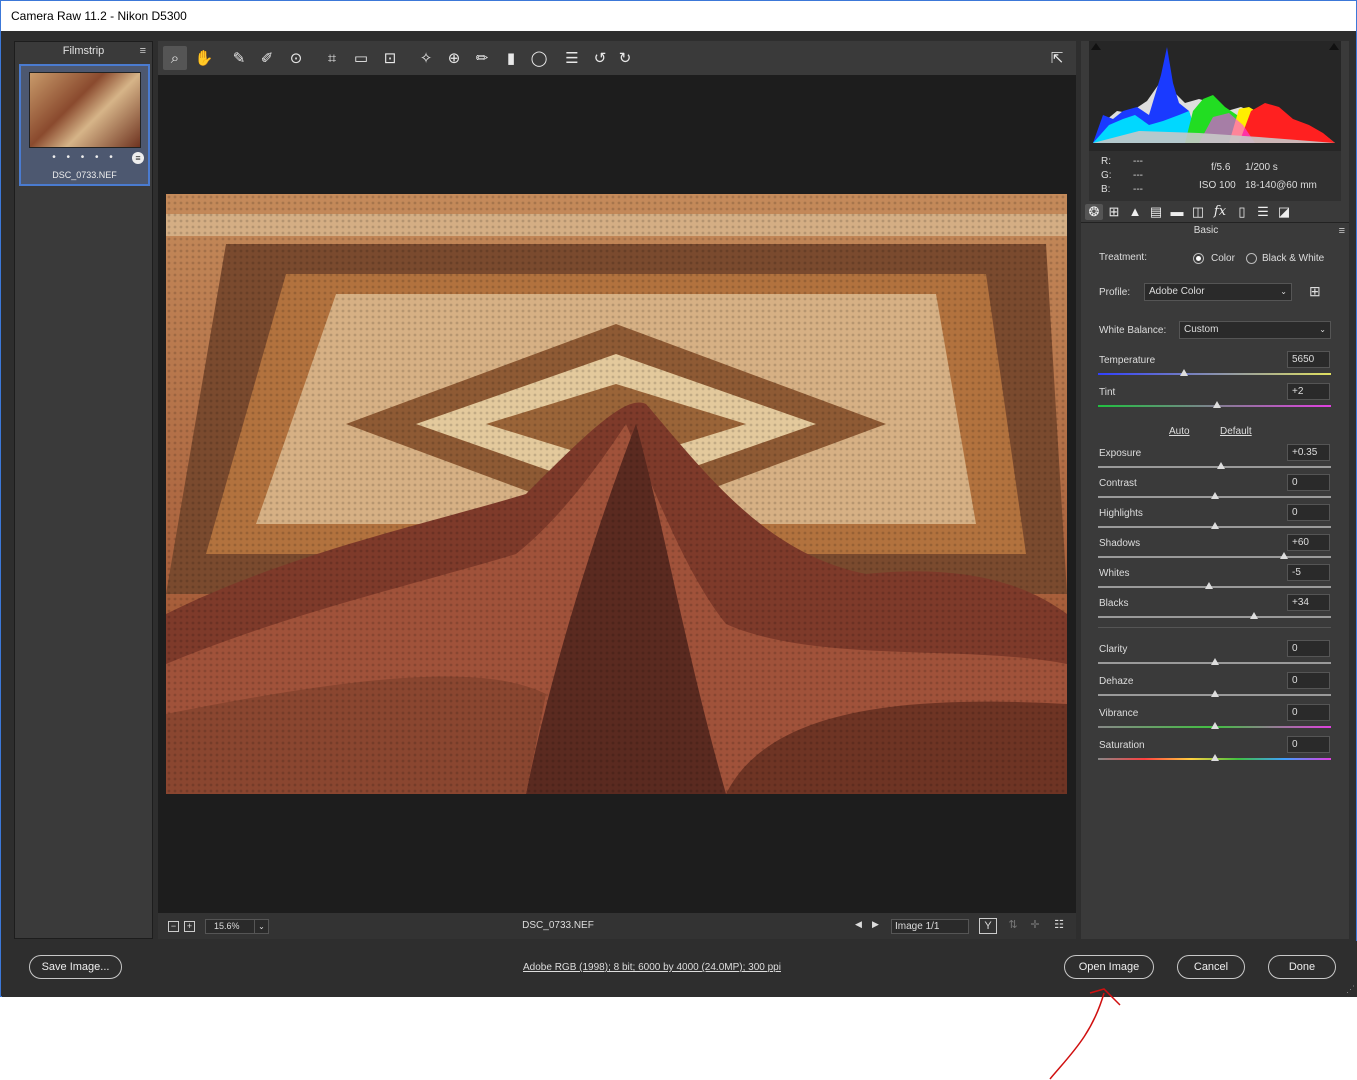 The image size is (1357, 1080). I want to click on b-value: ---, so click(1138, 189).